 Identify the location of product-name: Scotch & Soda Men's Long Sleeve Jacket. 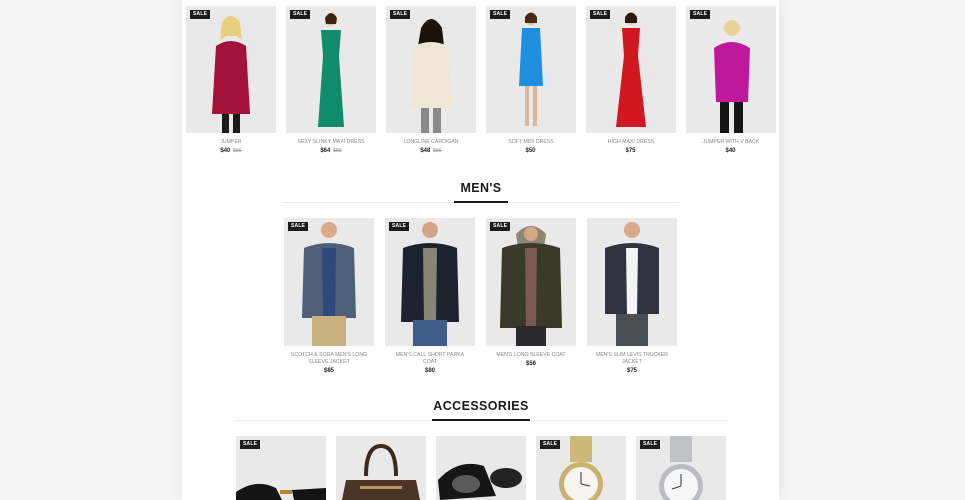
(329, 359).